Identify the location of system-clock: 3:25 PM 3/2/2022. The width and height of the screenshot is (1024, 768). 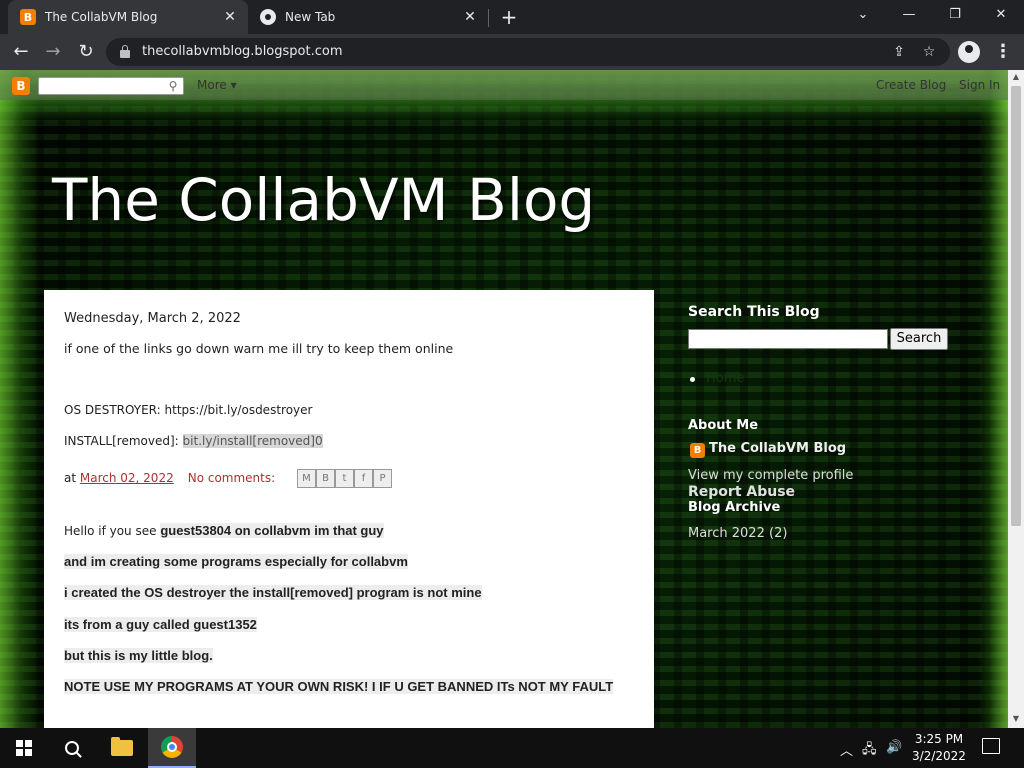
(939, 748).